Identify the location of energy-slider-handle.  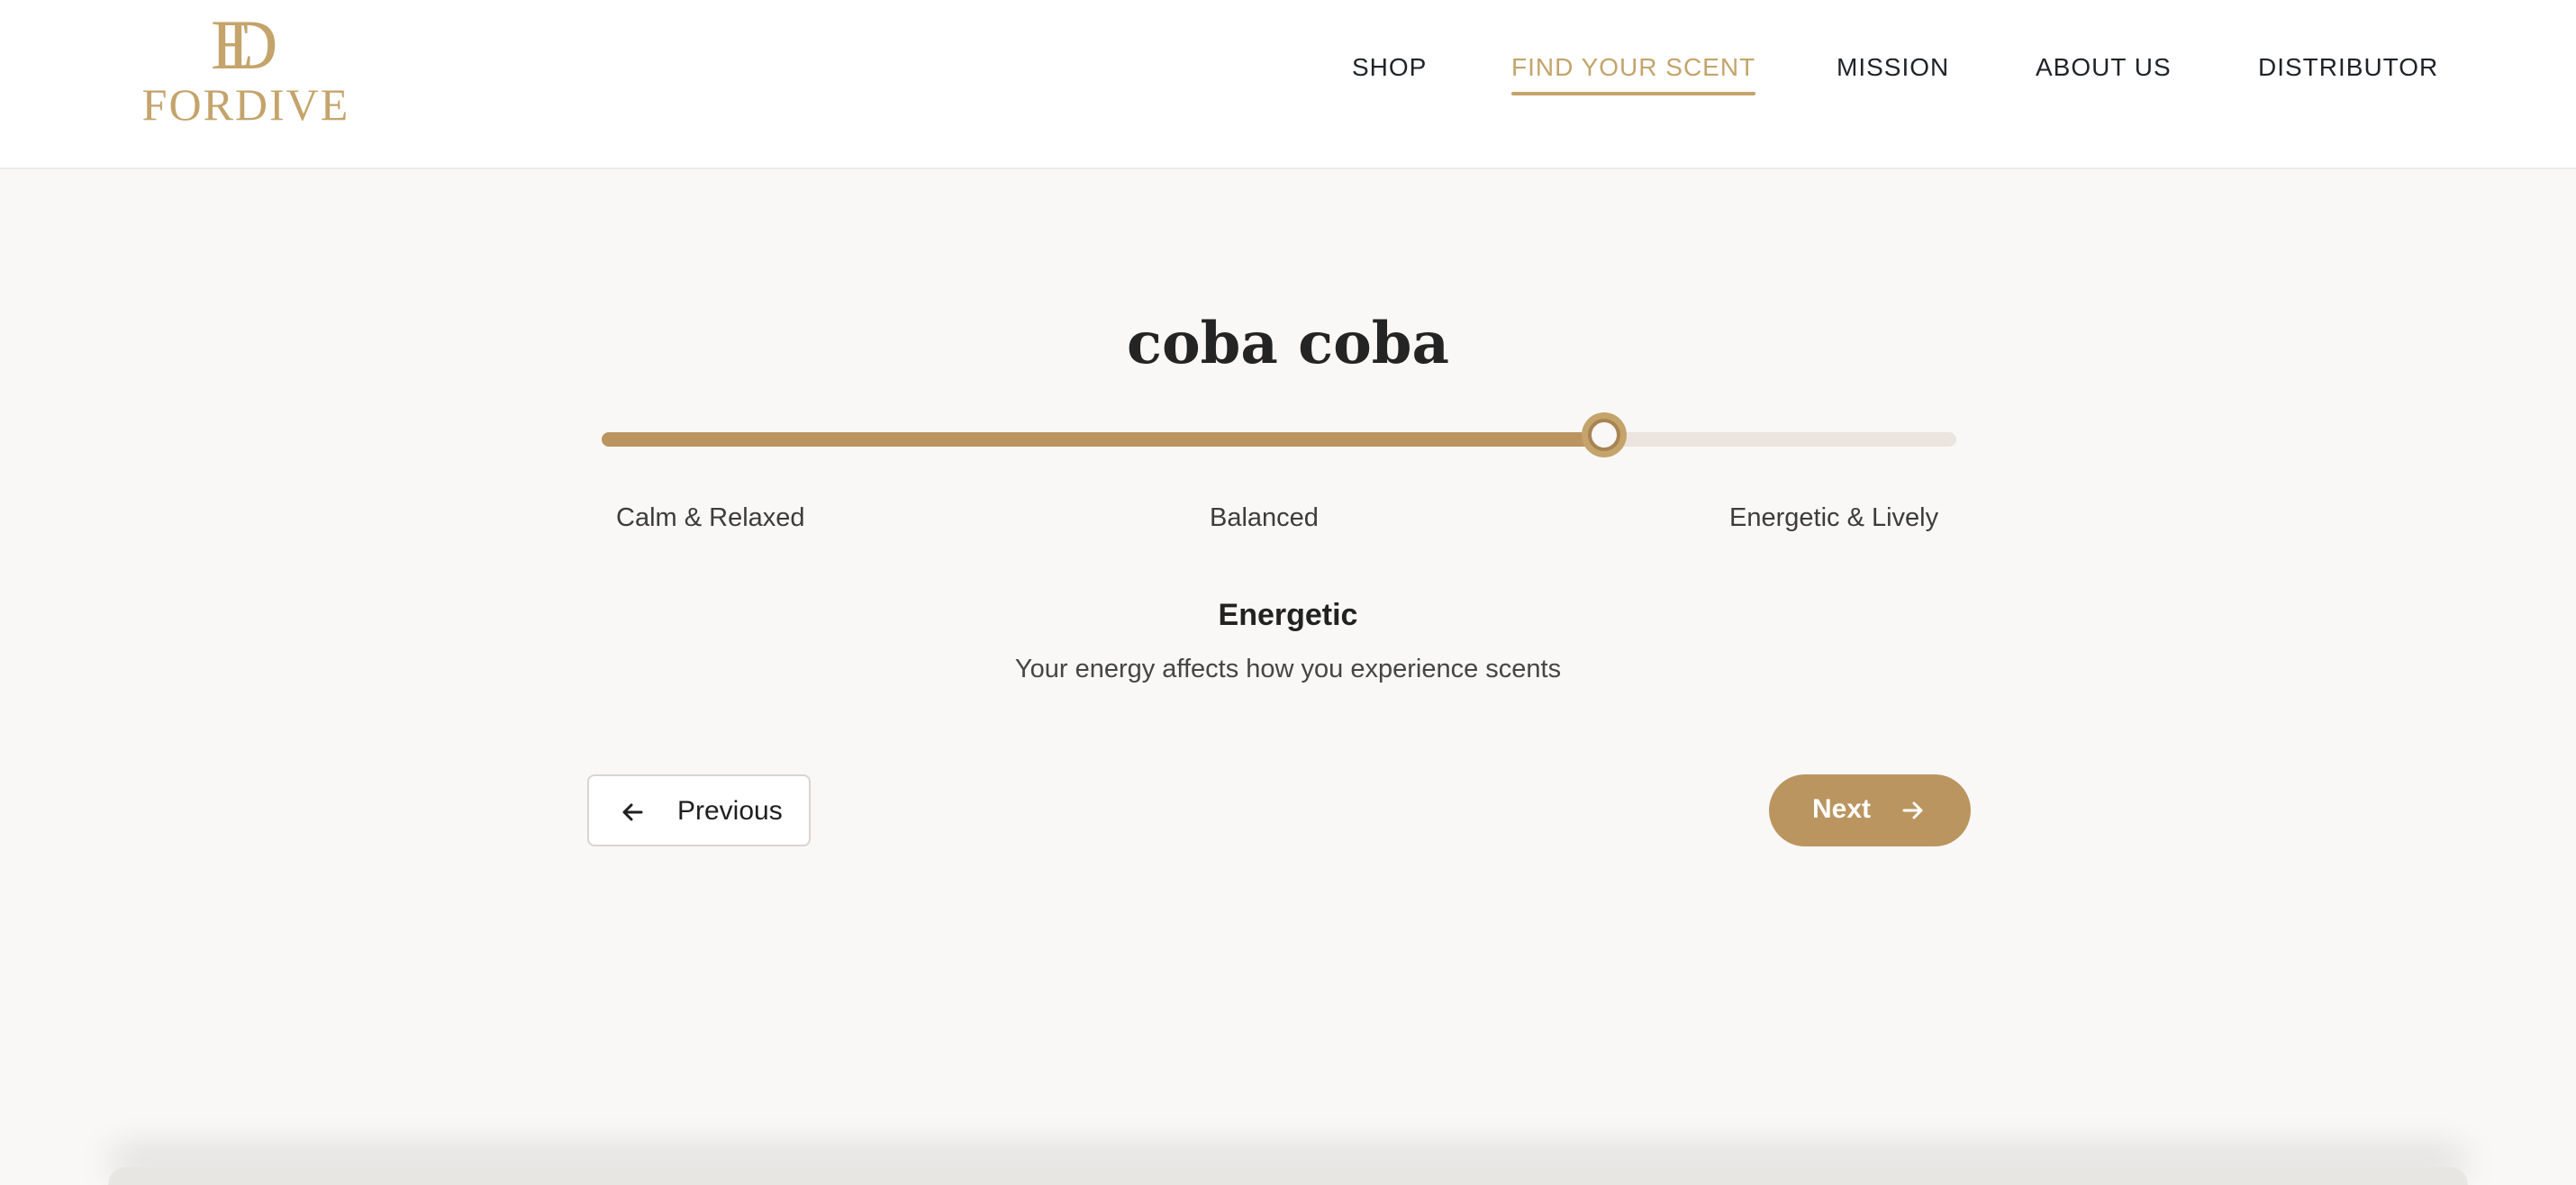
(1604, 435).